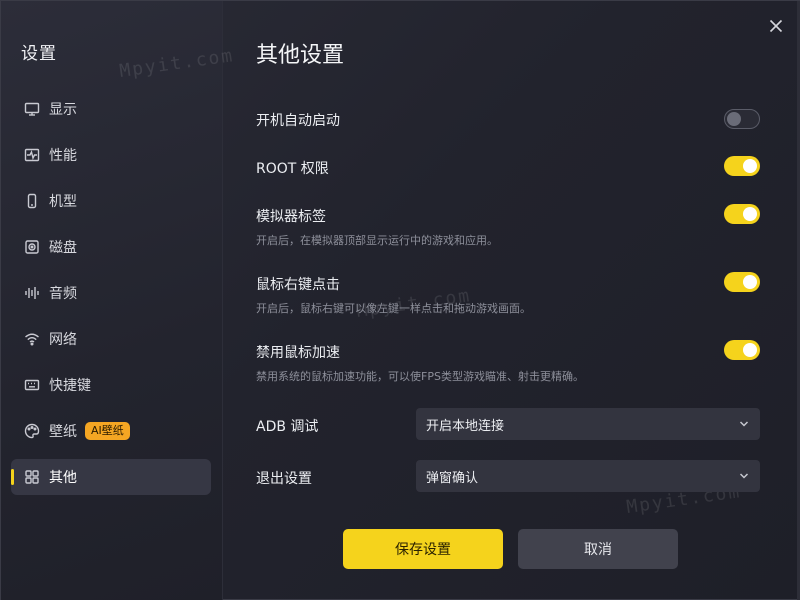  I want to click on setting-right-click-label: 鼠标右键点击, so click(298, 285).